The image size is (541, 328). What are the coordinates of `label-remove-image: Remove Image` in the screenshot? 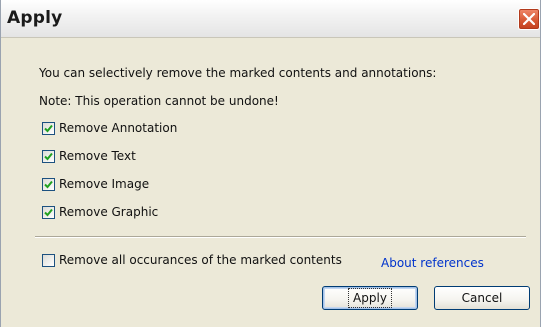 It's located at (104, 184).